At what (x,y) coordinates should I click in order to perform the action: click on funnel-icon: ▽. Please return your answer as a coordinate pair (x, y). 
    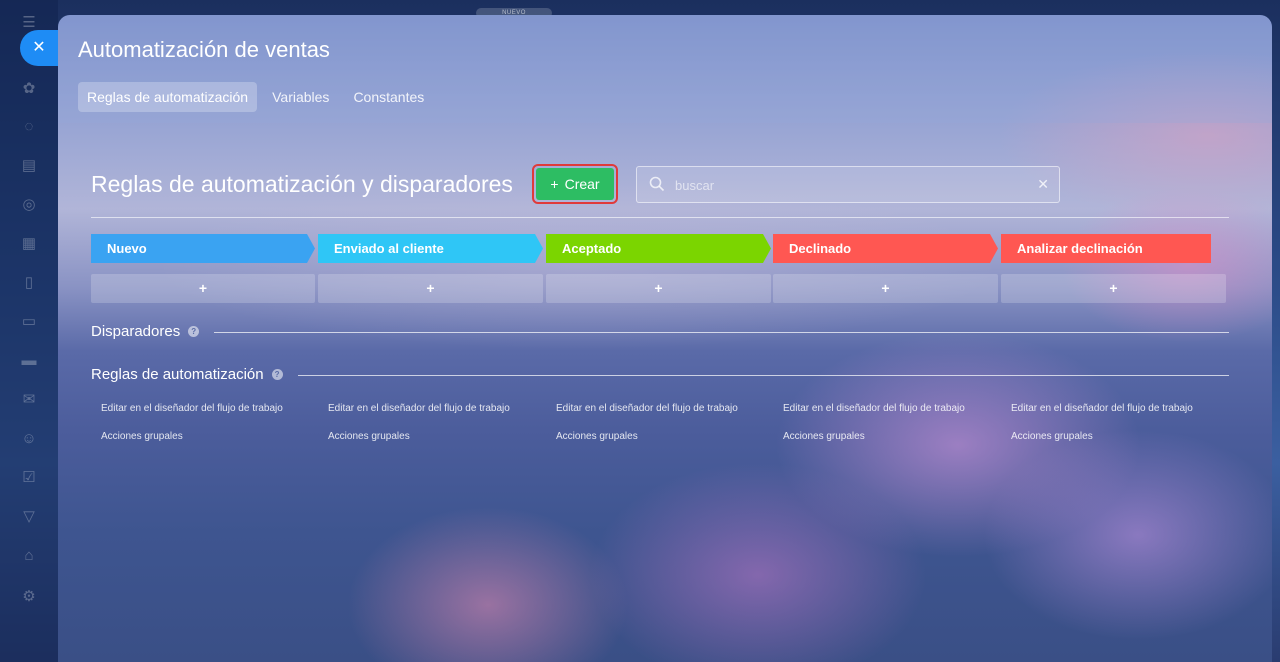
    Looking at the image, I should click on (29, 517).